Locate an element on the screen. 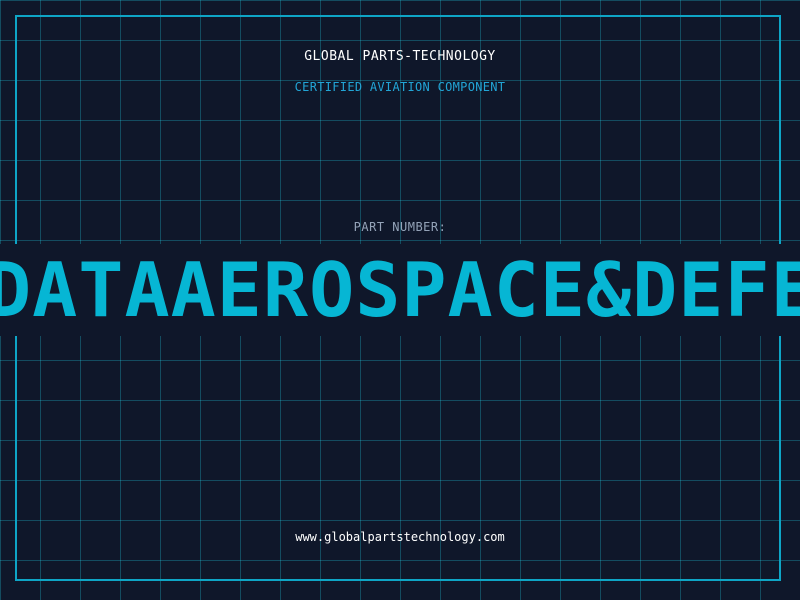 The image size is (800, 600). certification-subtitle: CERTIFIED AVIATION COMPONENT is located at coordinates (400, 87).